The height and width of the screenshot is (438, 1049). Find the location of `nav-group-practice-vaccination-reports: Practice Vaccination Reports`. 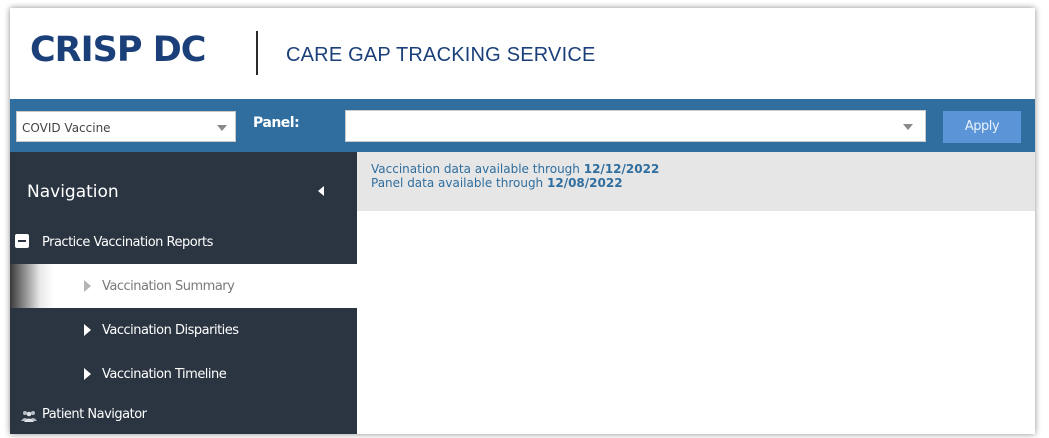

nav-group-practice-vaccination-reports: Practice Vaccination Reports is located at coordinates (183, 242).